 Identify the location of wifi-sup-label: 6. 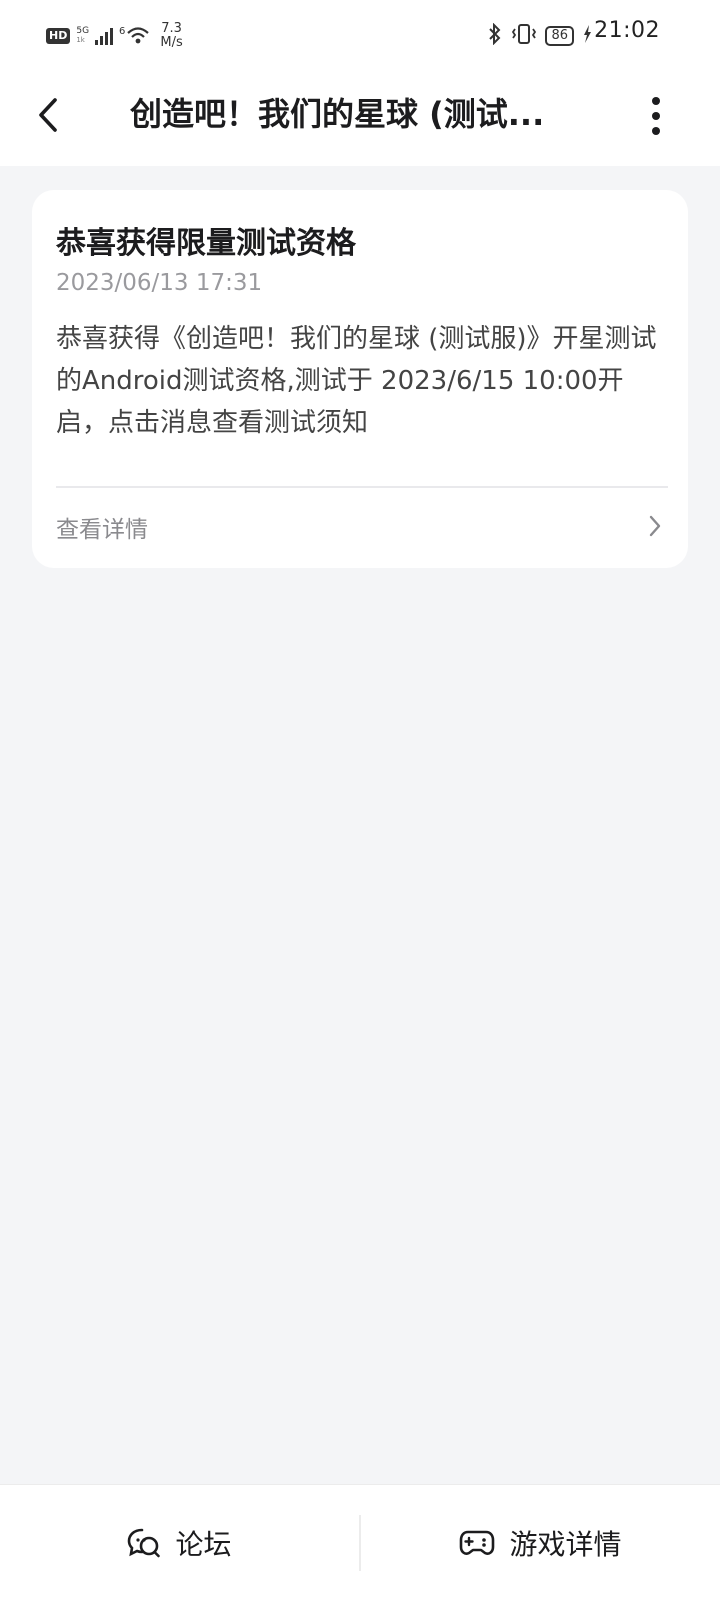
(122, 31).